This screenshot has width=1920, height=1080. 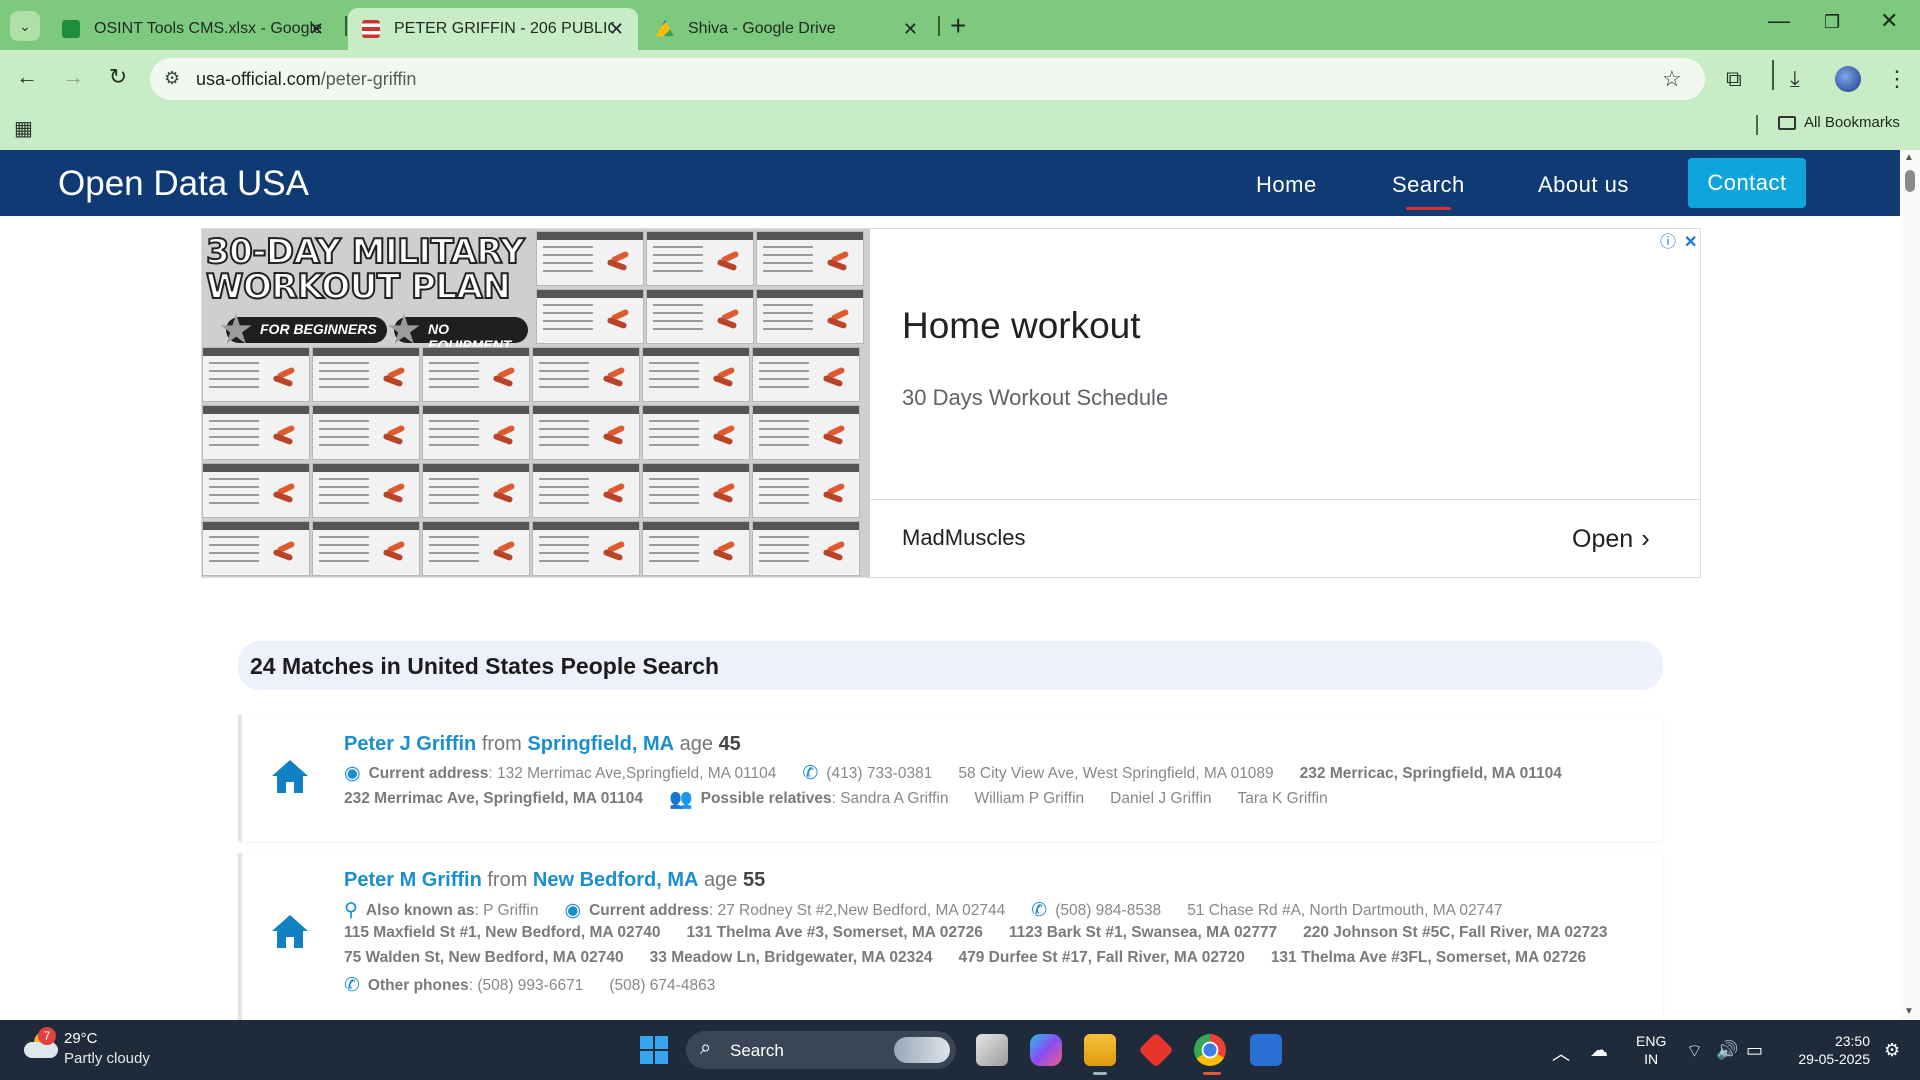 I want to click on volume-icon: 🔊, so click(x=1727, y=1050).